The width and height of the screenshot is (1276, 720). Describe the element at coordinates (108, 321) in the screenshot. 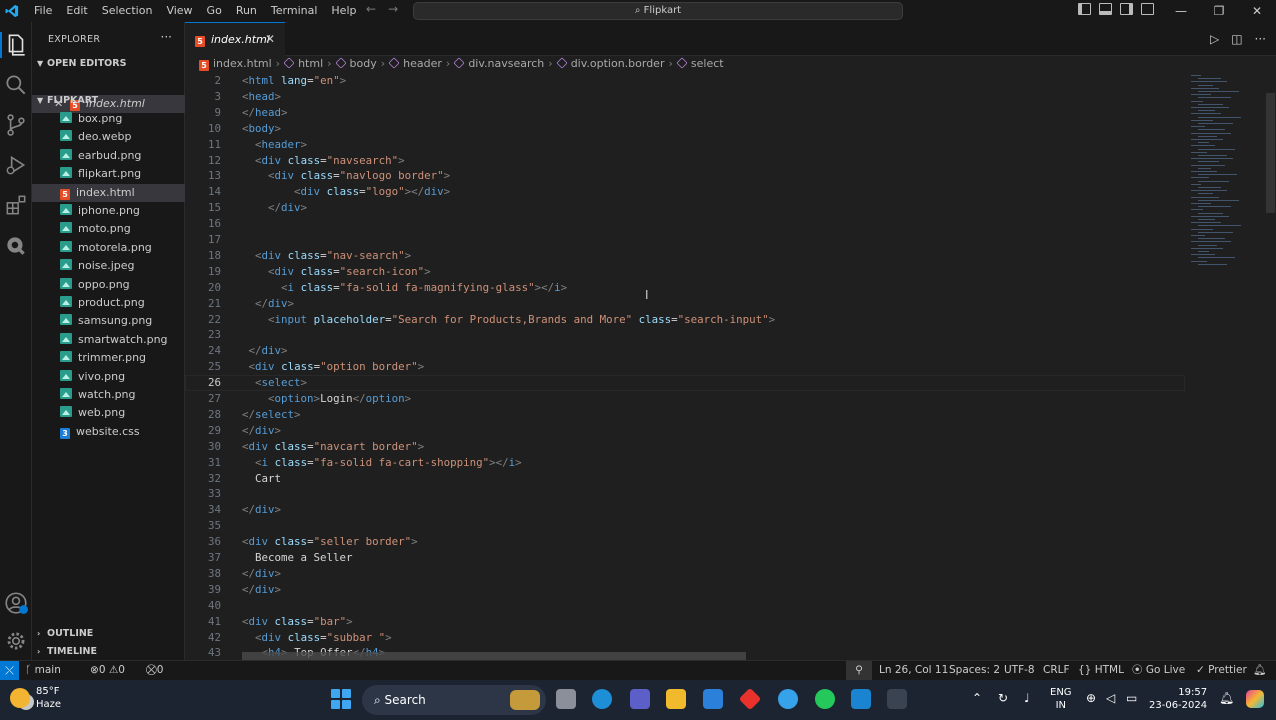

I see `file-item: samsung.png` at that location.